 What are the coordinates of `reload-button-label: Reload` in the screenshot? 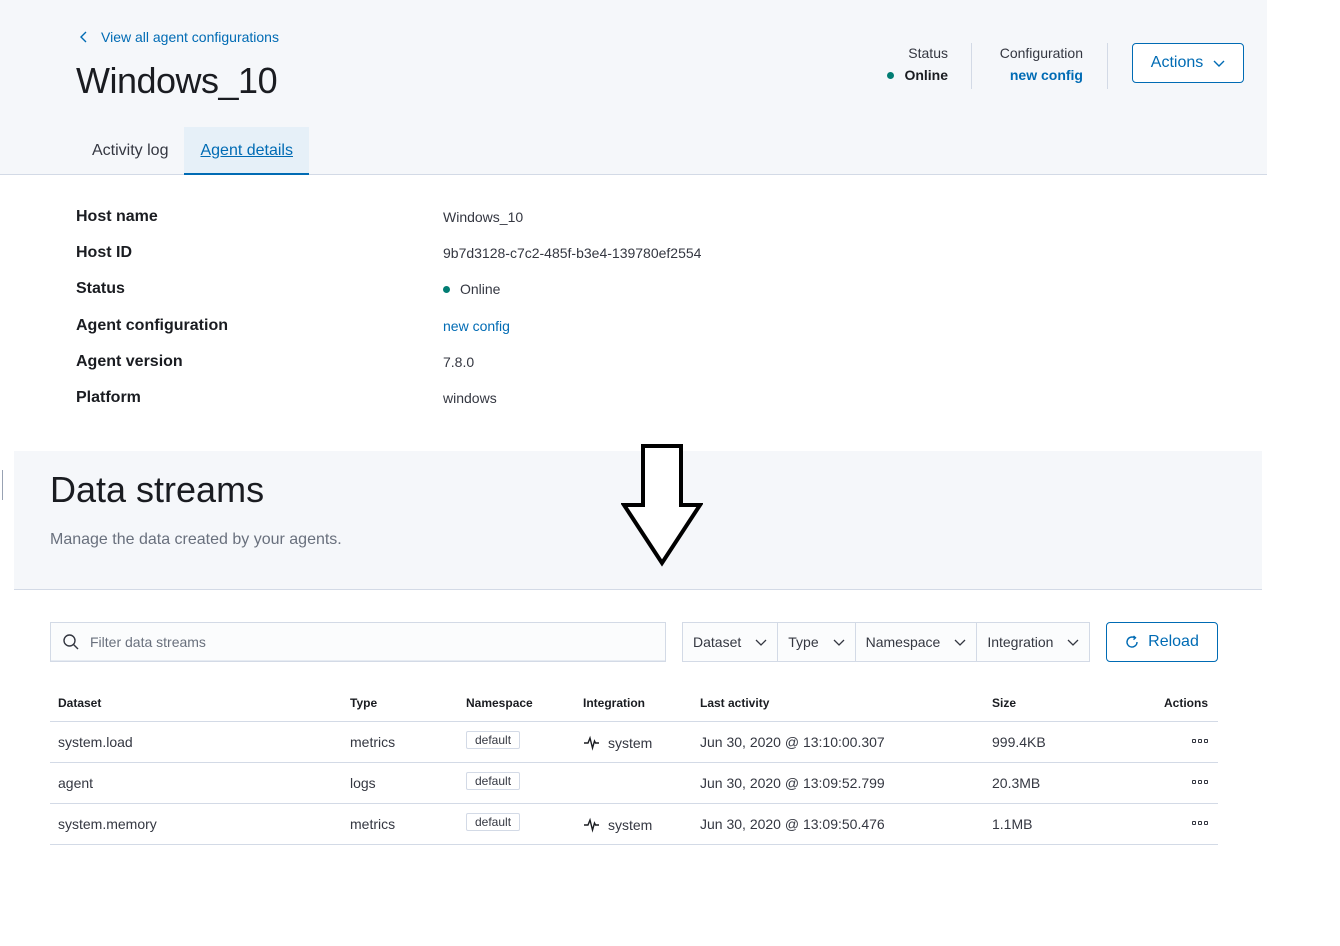 It's located at (1173, 641).